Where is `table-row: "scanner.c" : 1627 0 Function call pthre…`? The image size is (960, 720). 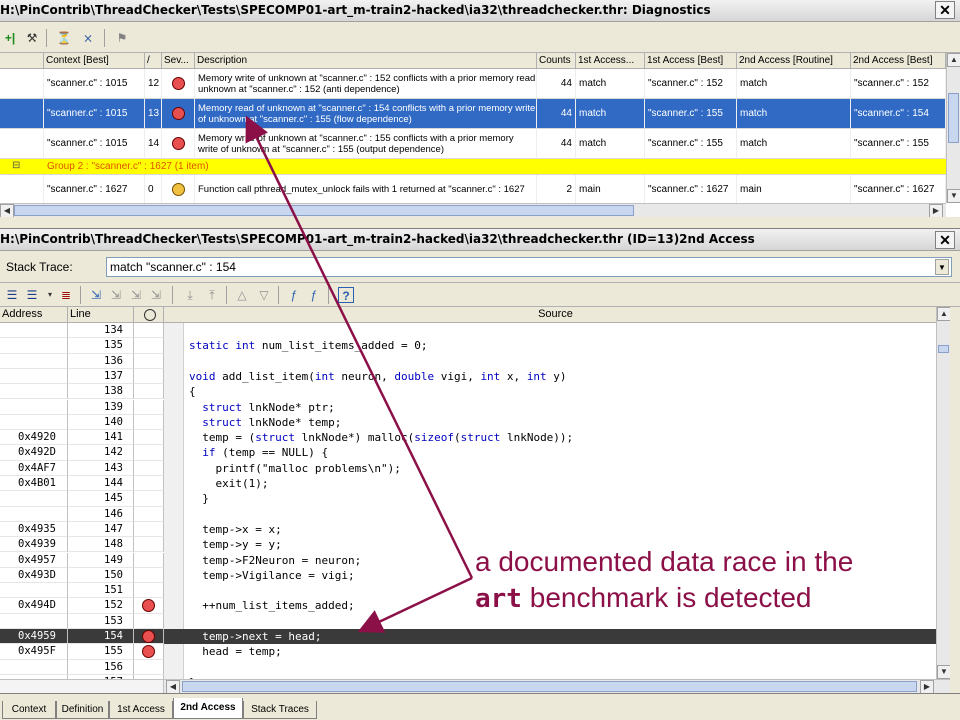
table-row: "scanner.c" : 1627 0 Function call pthre… is located at coordinates (473, 189).